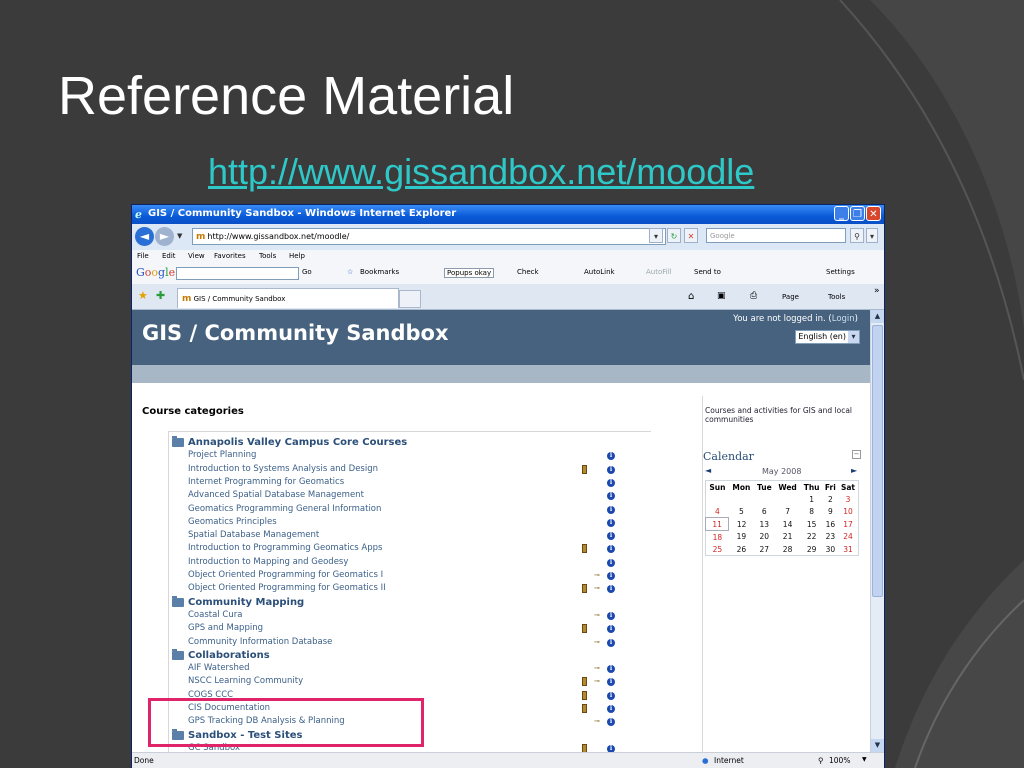  What do you see at coordinates (877, 291) in the screenshot?
I see `toolbar-overflow-icon: »` at bounding box center [877, 291].